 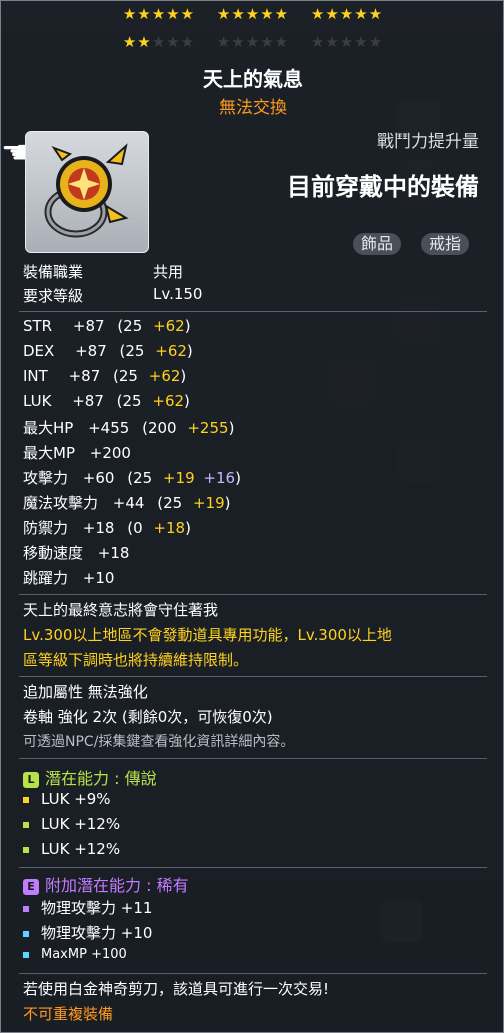 What do you see at coordinates (48, 428) in the screenshot?
I see `stat-name: 最大HP` at bounding box center [48, 428].